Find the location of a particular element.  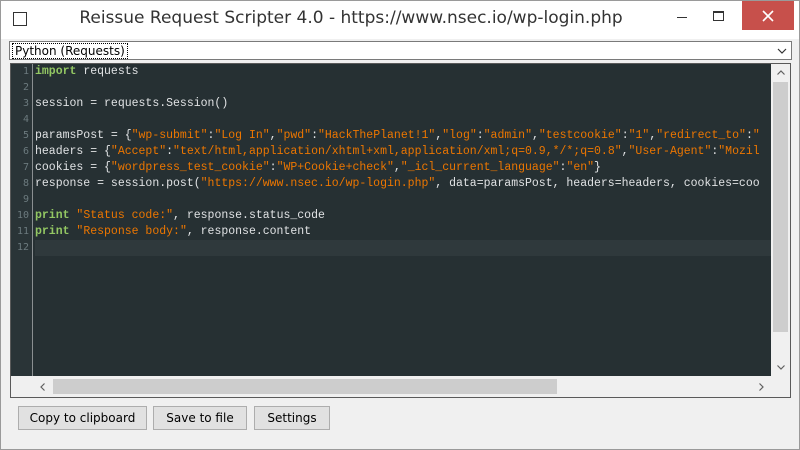

line-number: 1 is located at coordinates (25, 71).